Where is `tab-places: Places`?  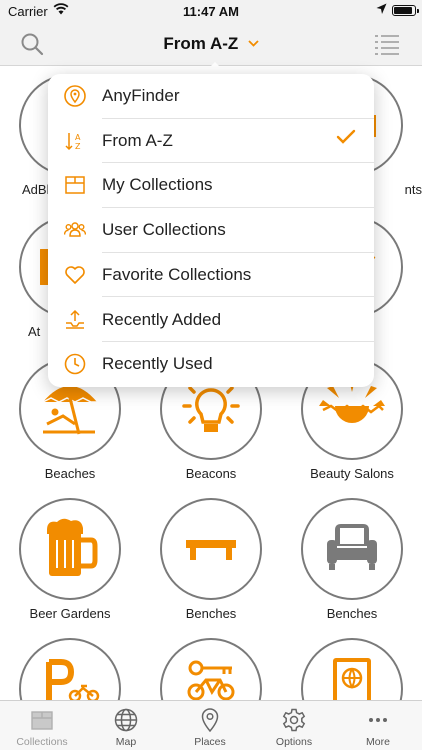 tab-places: Places is located at coordinates (210, 725).